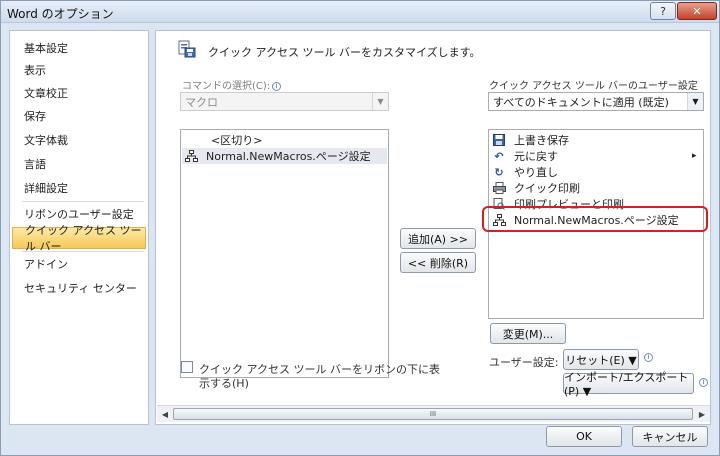  I want to click on undo-icon: ↶, so click(499, 156).